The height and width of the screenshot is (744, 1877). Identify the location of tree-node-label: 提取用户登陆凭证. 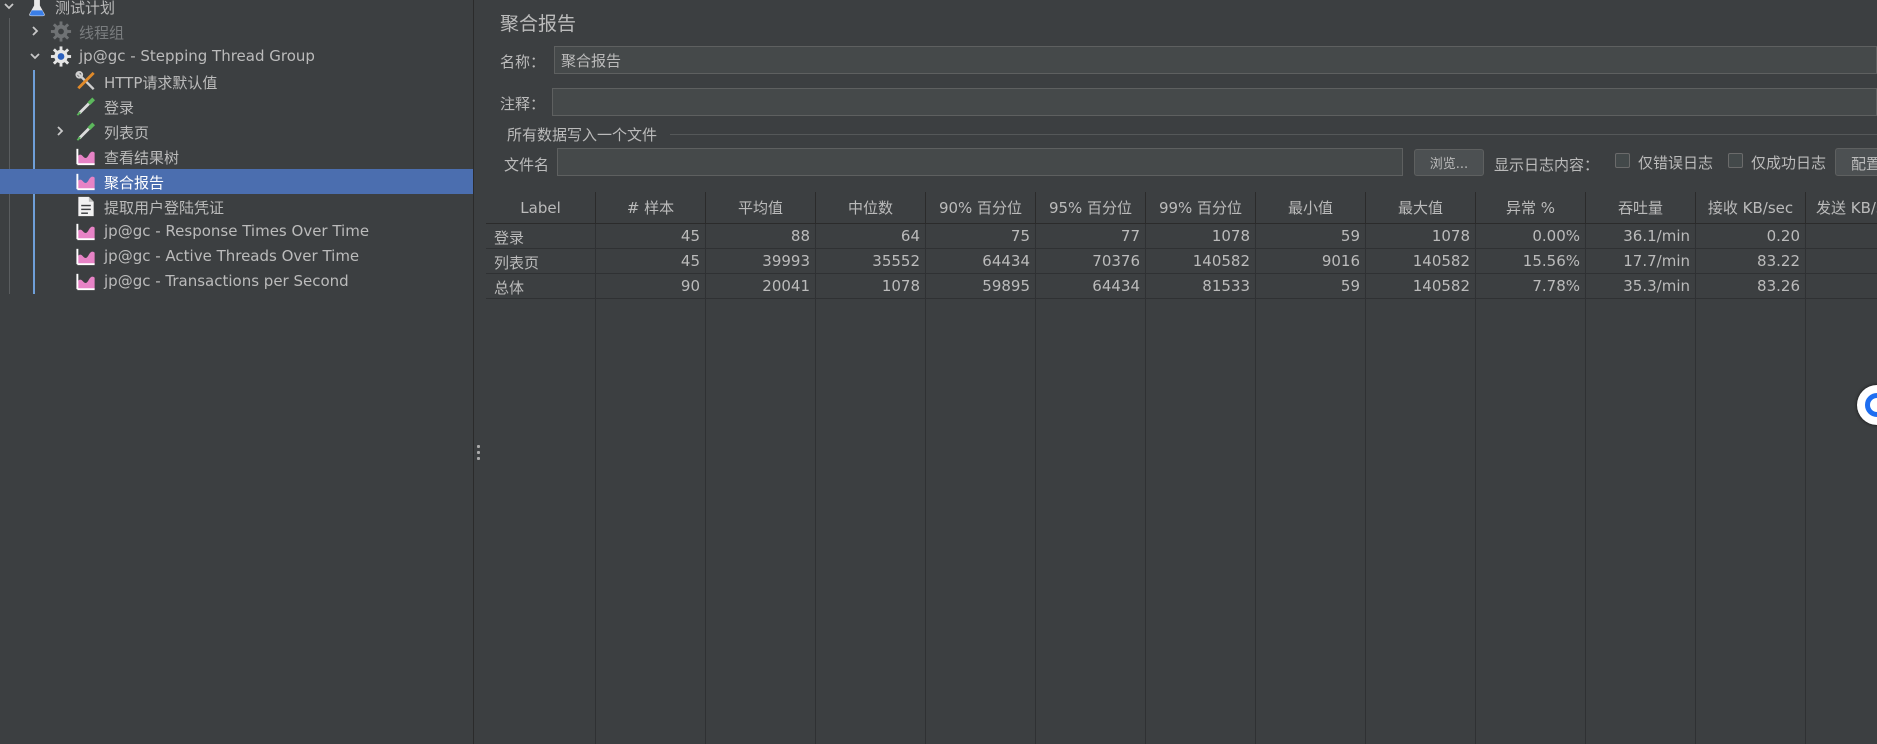
(164, 208).